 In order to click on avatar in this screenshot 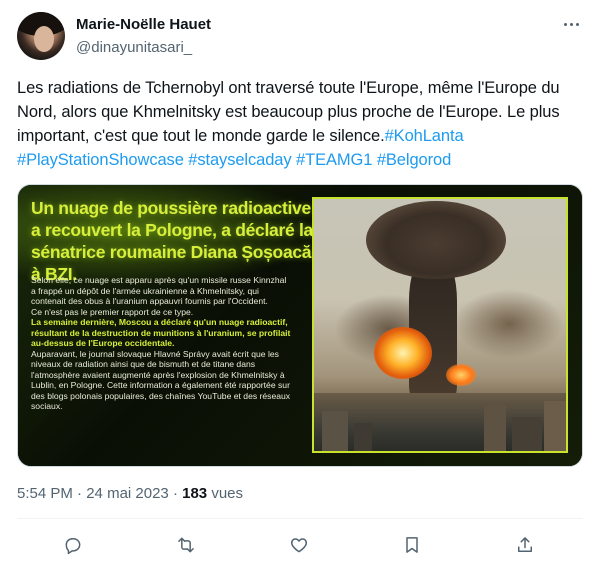, I will do `click(41, 36)`.